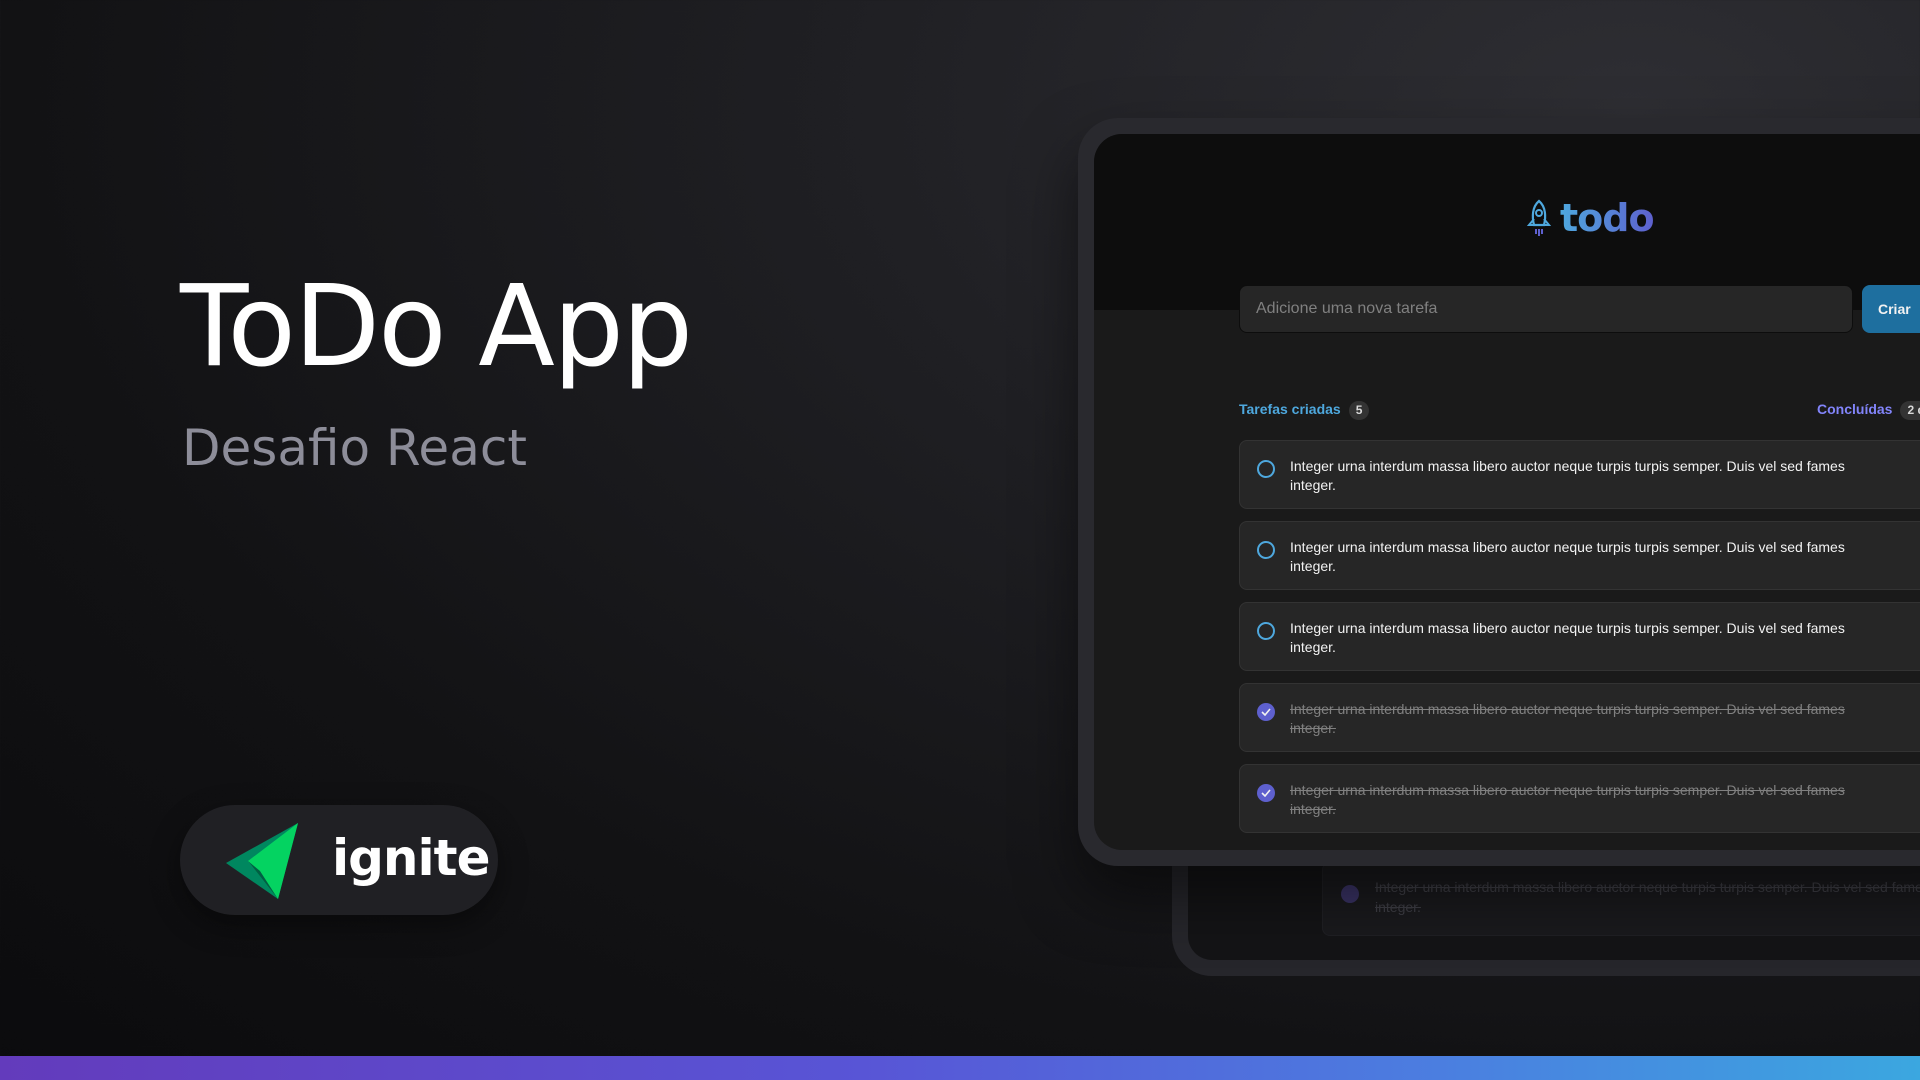 The height and width of the screenshot is (1080, 1920). What do you see at coordinates (1546, 309) in the screenshot?
I see `new-task-input` at bounding box center [1546, 309].